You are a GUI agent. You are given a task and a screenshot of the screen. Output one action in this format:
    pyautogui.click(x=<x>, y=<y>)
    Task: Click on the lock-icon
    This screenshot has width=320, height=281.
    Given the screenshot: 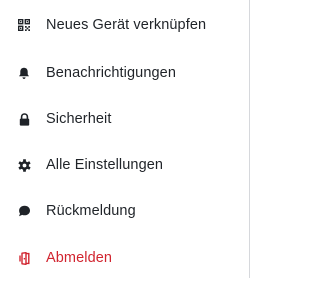 What is the action you would take?
    pyautogui.click(x=24, y=119)
    